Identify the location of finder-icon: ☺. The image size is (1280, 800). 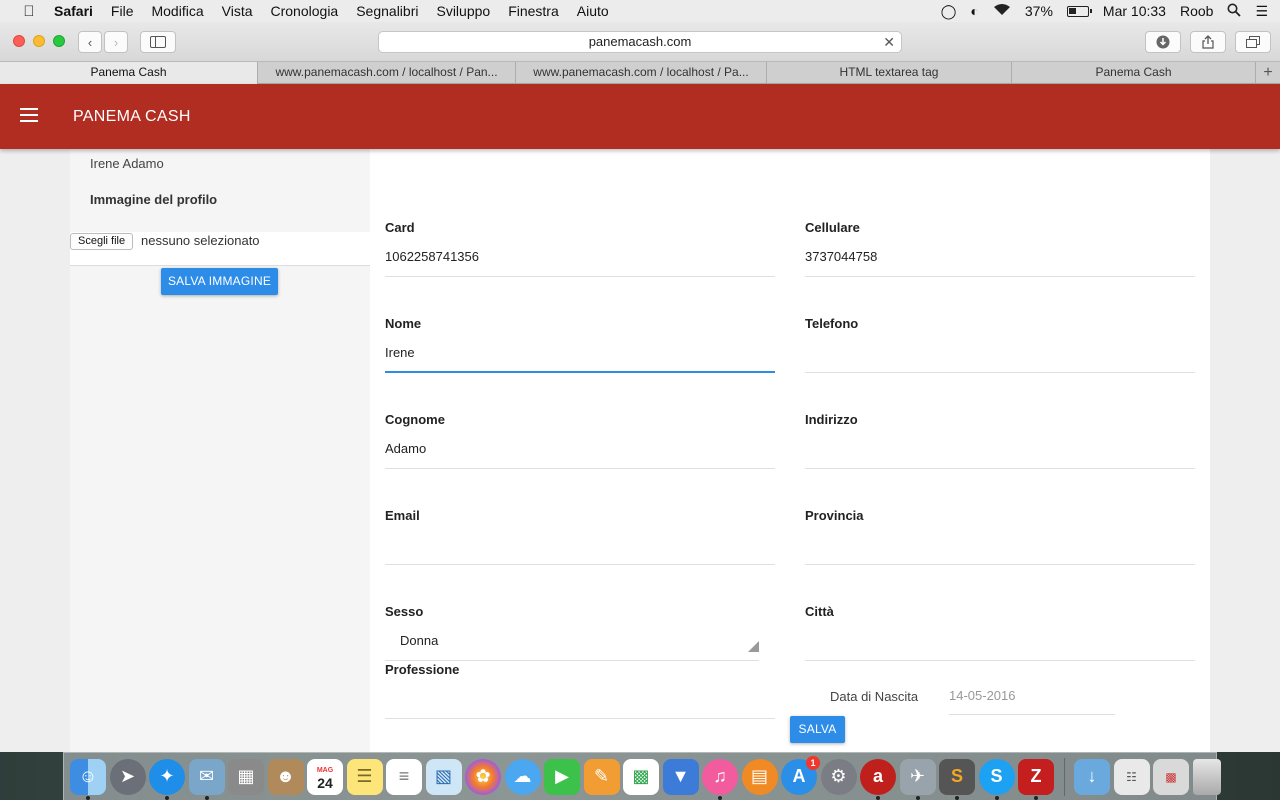
(88, 779).